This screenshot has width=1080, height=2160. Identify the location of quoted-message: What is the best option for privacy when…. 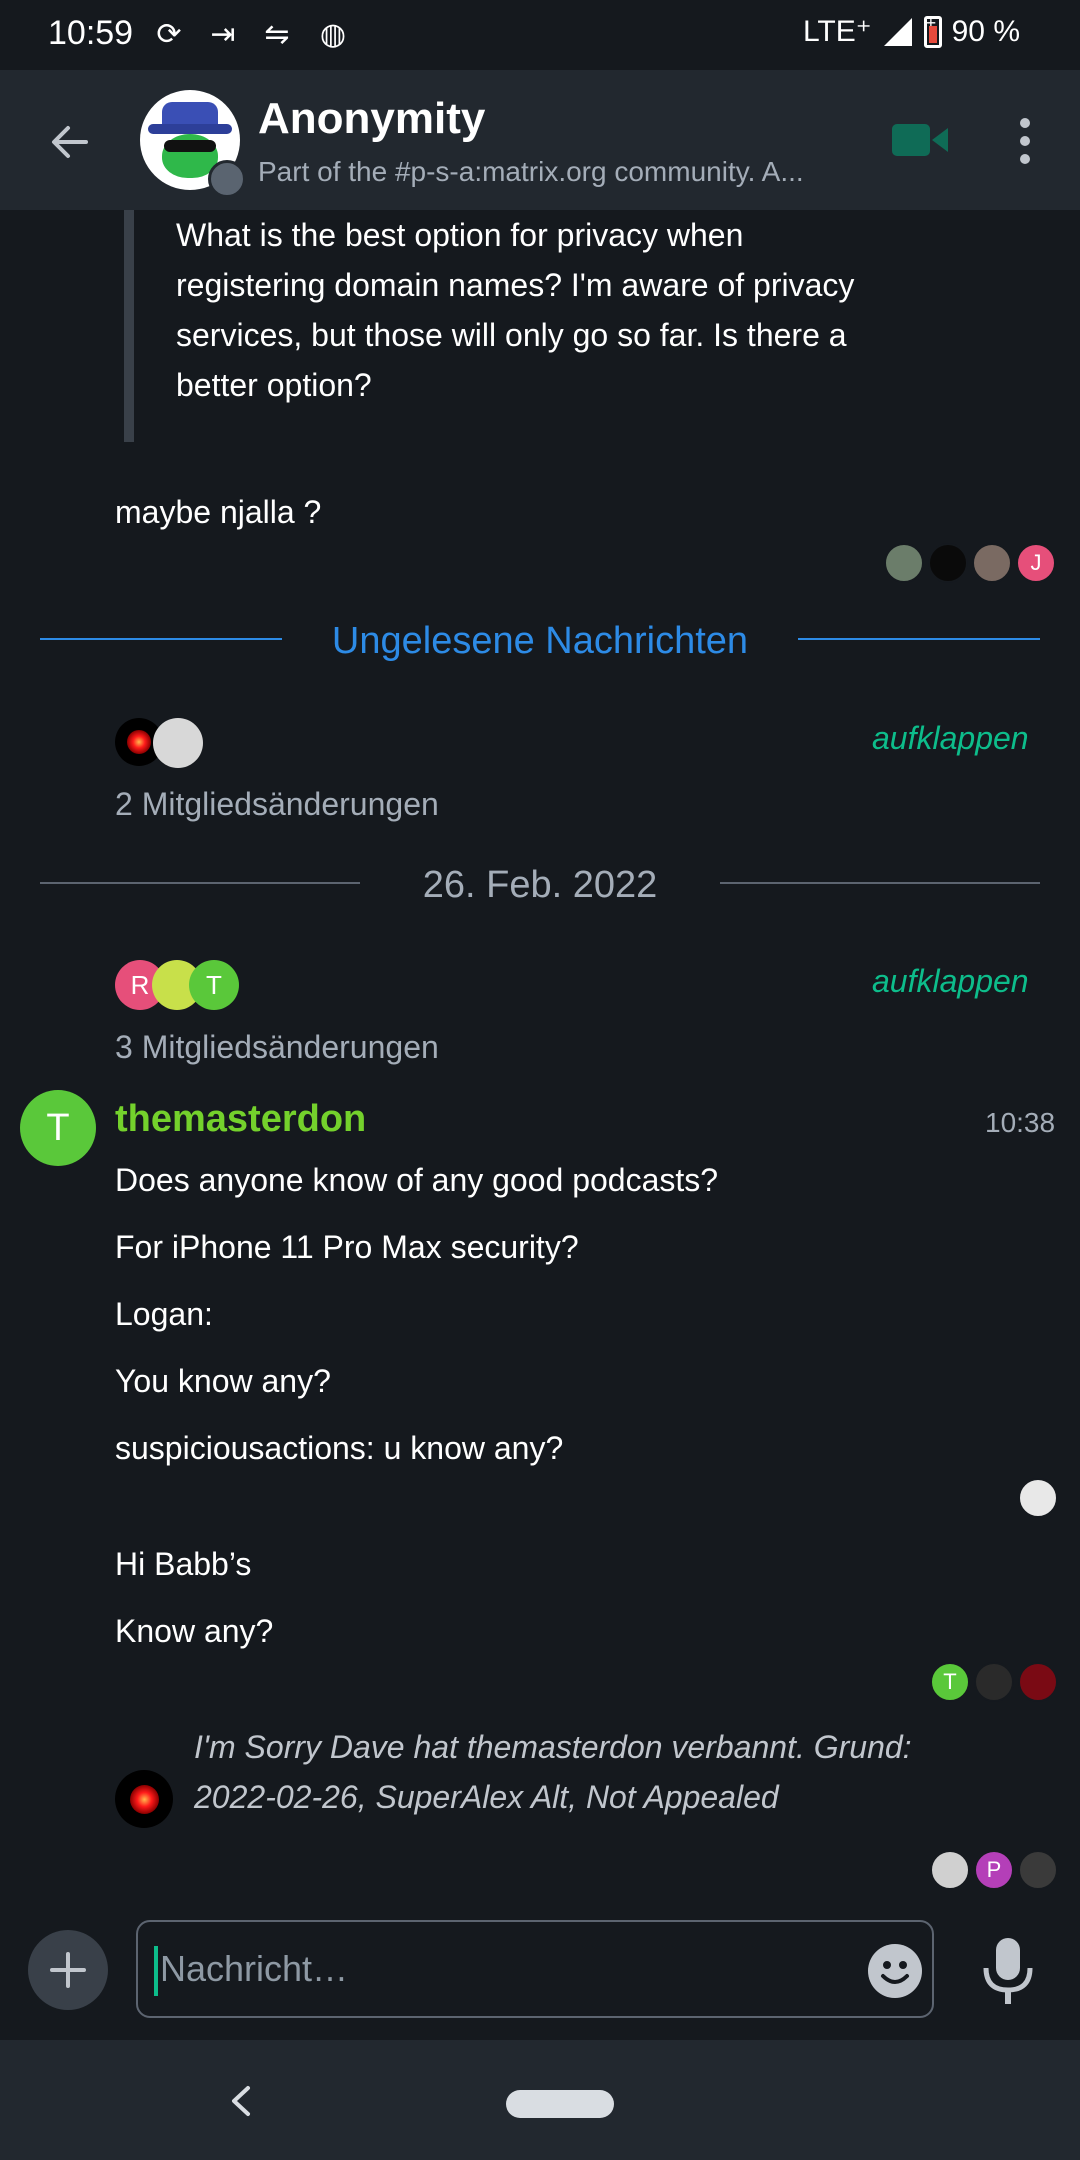
(611, 310).